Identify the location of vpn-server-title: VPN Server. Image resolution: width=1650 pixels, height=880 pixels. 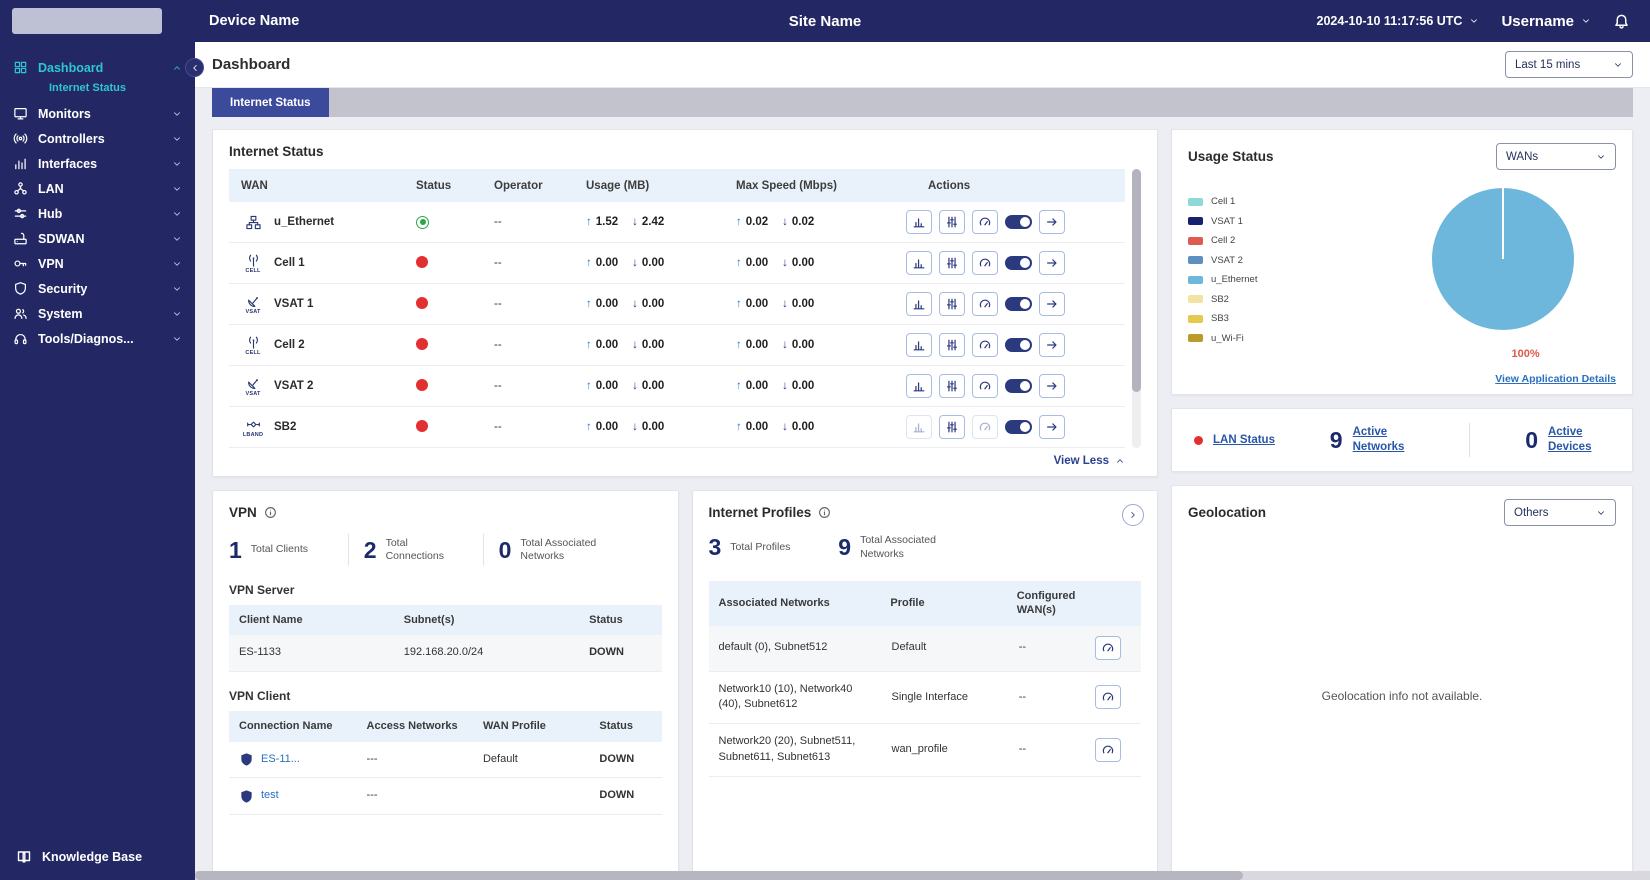
(262, 590).